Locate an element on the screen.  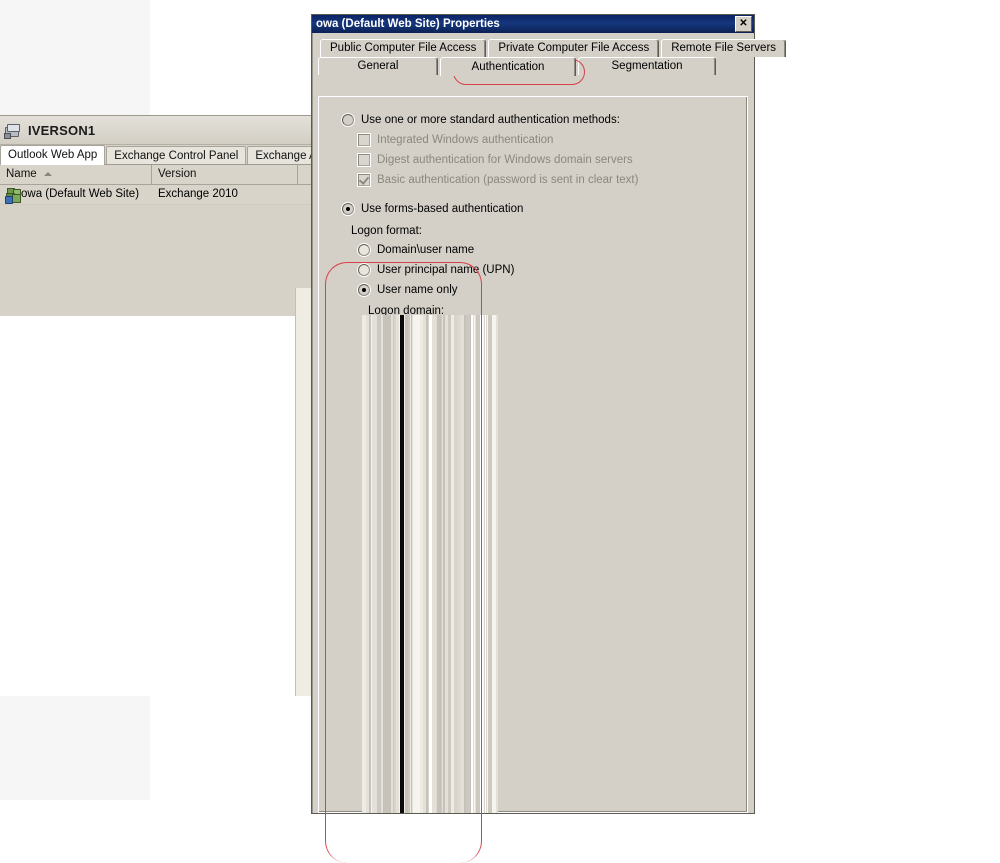
radio-domain-user-name: Domain\user name is located at coordinates (416, 250).